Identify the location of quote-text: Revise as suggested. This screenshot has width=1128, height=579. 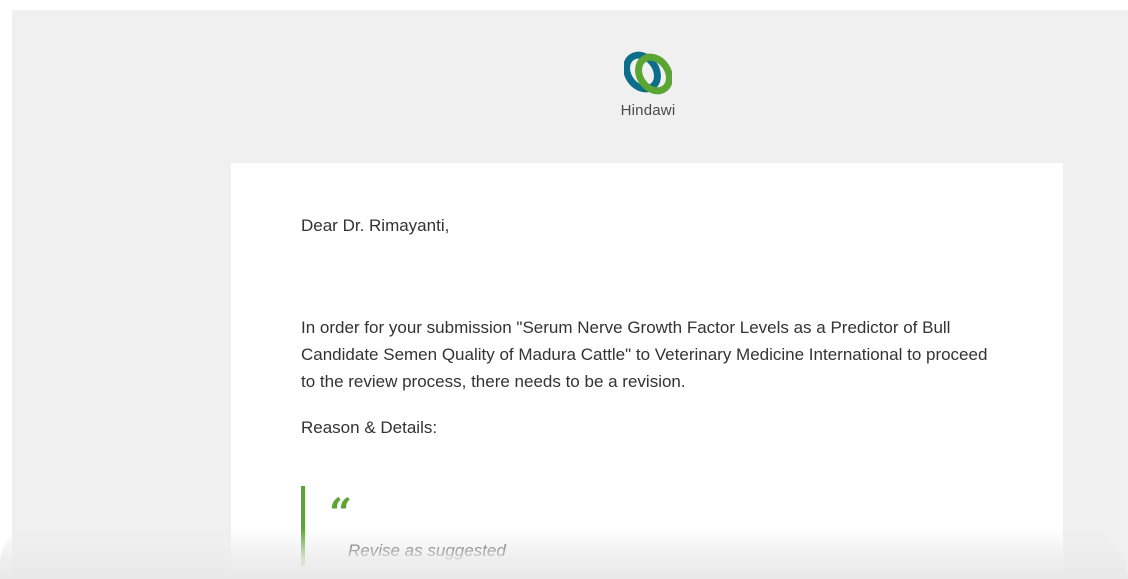
(427, 550).